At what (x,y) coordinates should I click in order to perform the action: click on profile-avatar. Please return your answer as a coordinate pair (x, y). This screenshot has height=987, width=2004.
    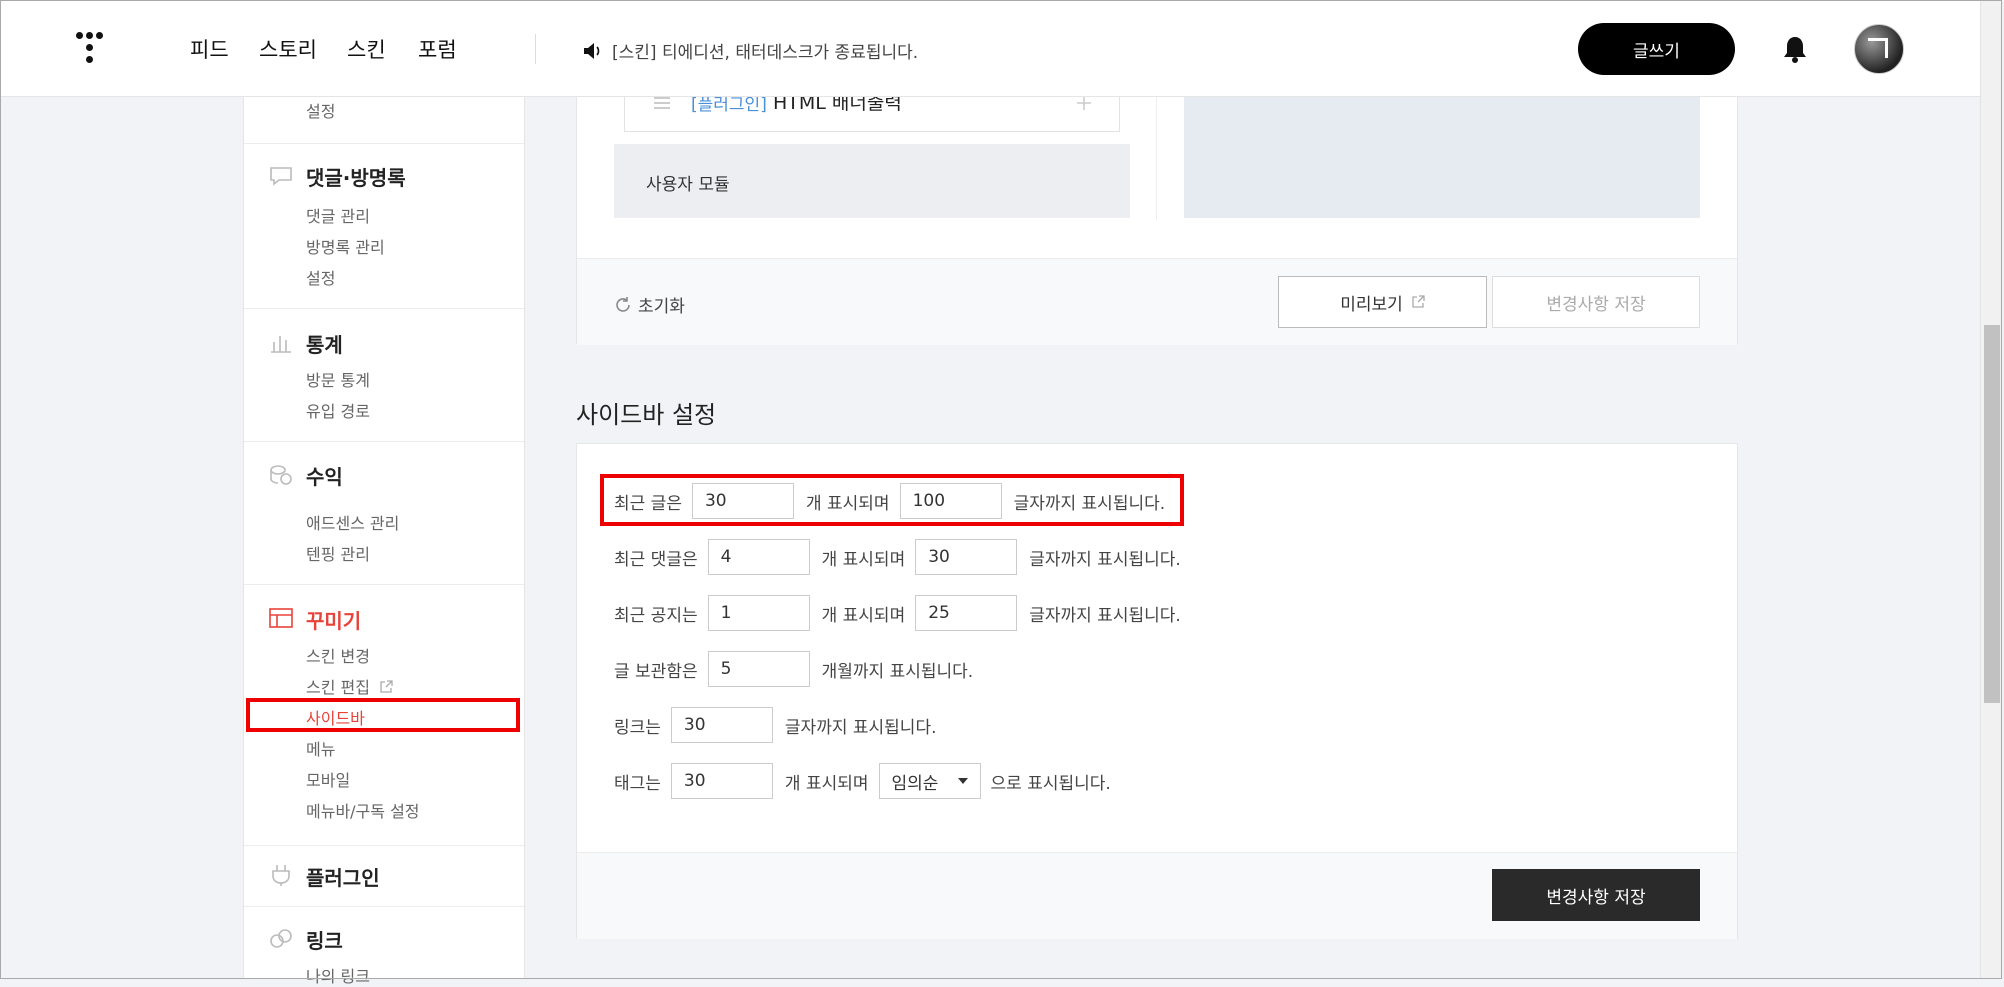
    Looking at the image, I should click on (1879, 49).